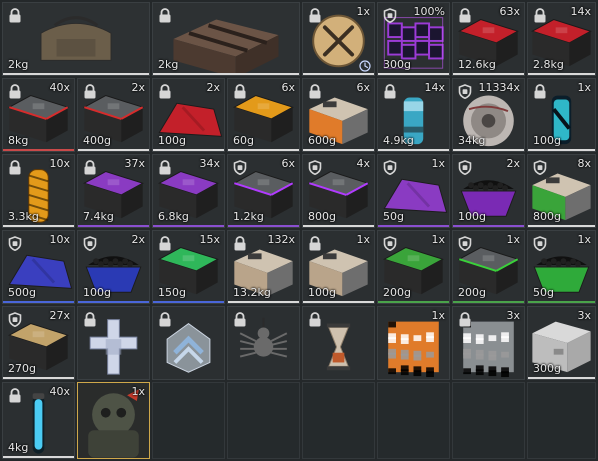 The height and width of the screenshot is (461, 598). I want to click on item-quantity: 40x, so click(59, 391).